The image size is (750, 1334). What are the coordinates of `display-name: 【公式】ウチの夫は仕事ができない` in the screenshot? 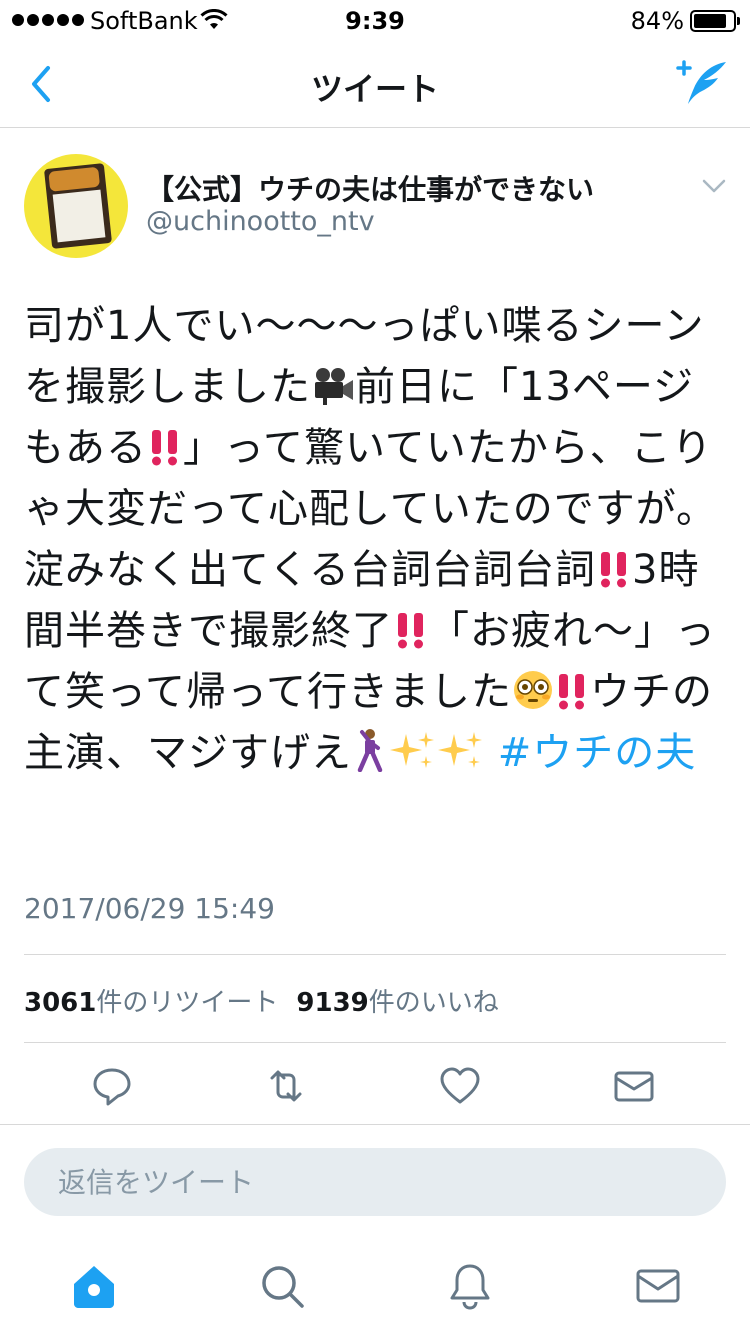 It's located at (370, 188).